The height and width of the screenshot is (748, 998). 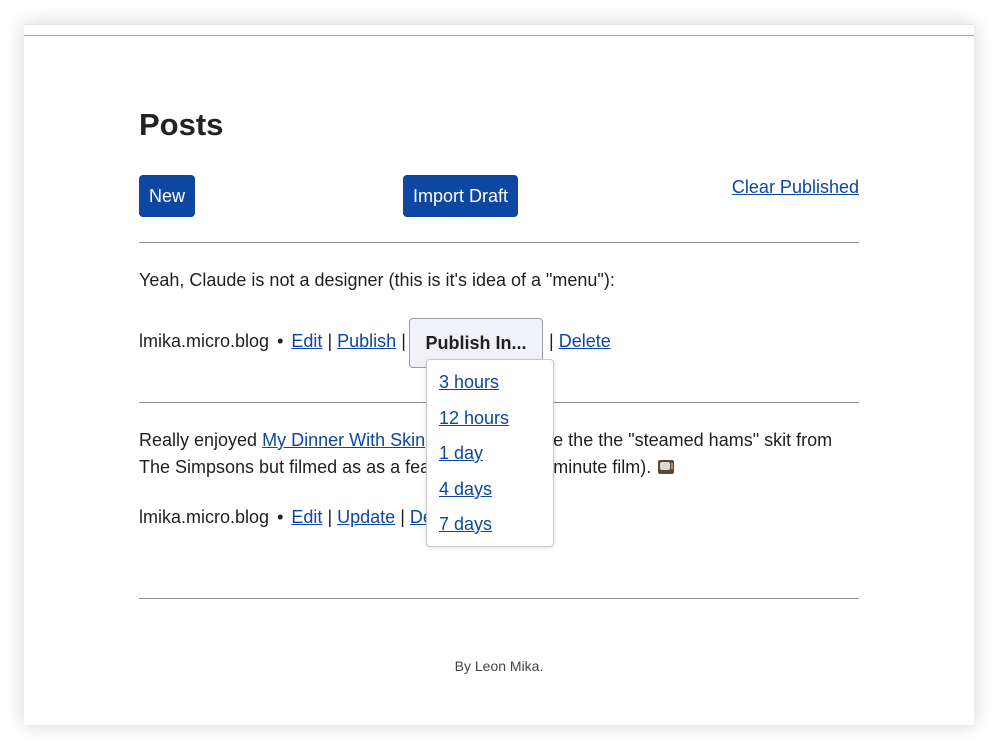 What do you see at coordinates (366, 517) in the screenshot?
I see `update-link: Update` at bounding box center [366, 517].